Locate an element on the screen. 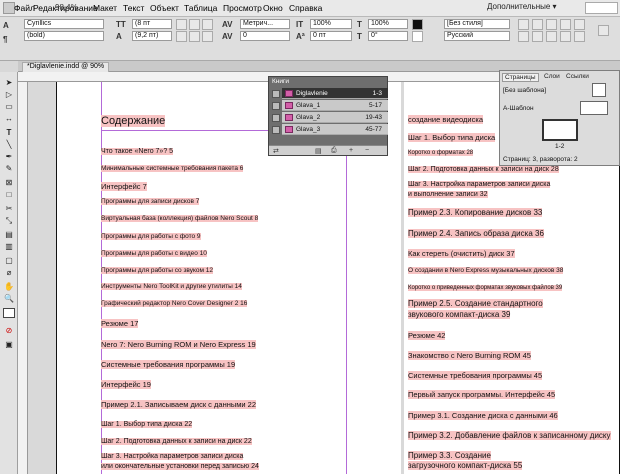 The height and width of the screenshot is (474, 620). type-tool-icon: T is located at coordinates (9, 133).